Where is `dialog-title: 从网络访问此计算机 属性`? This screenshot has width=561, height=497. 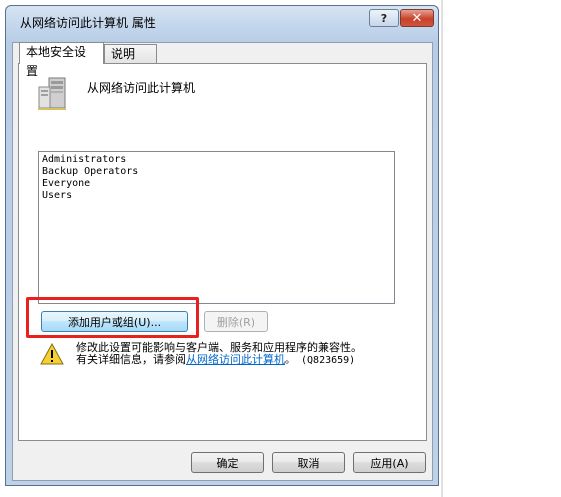 dialog-title: 从网络访问此计算机 属性 is located at coordinates (88, 23).